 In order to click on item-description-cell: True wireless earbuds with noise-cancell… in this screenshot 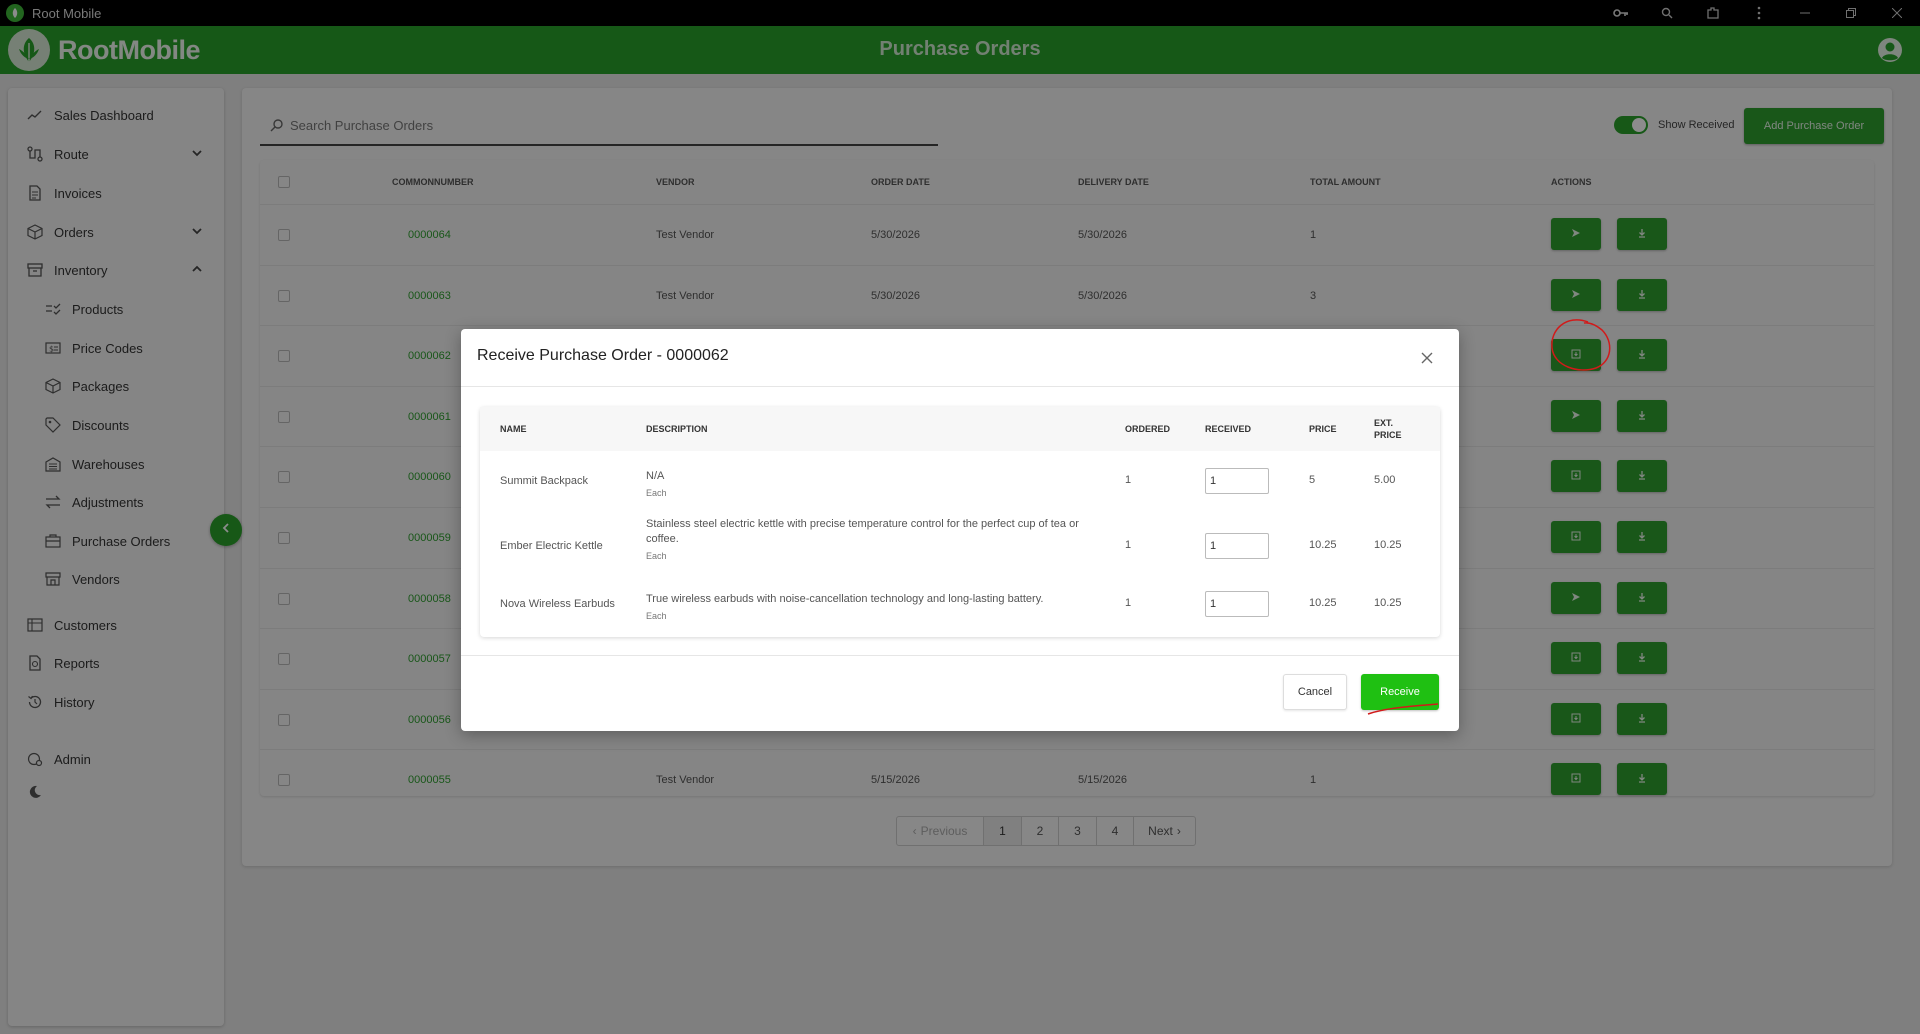, I will do `click(866, 608)`.